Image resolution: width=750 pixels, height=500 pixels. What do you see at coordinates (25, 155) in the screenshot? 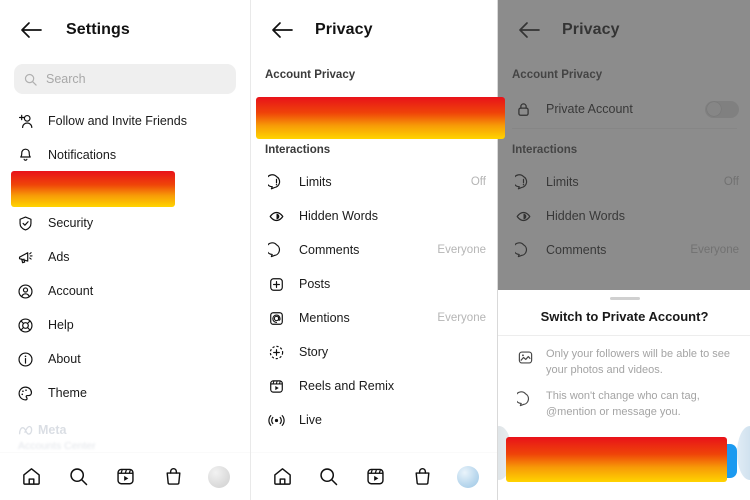
I see `bell-icon` at bounding box center [25, 155].